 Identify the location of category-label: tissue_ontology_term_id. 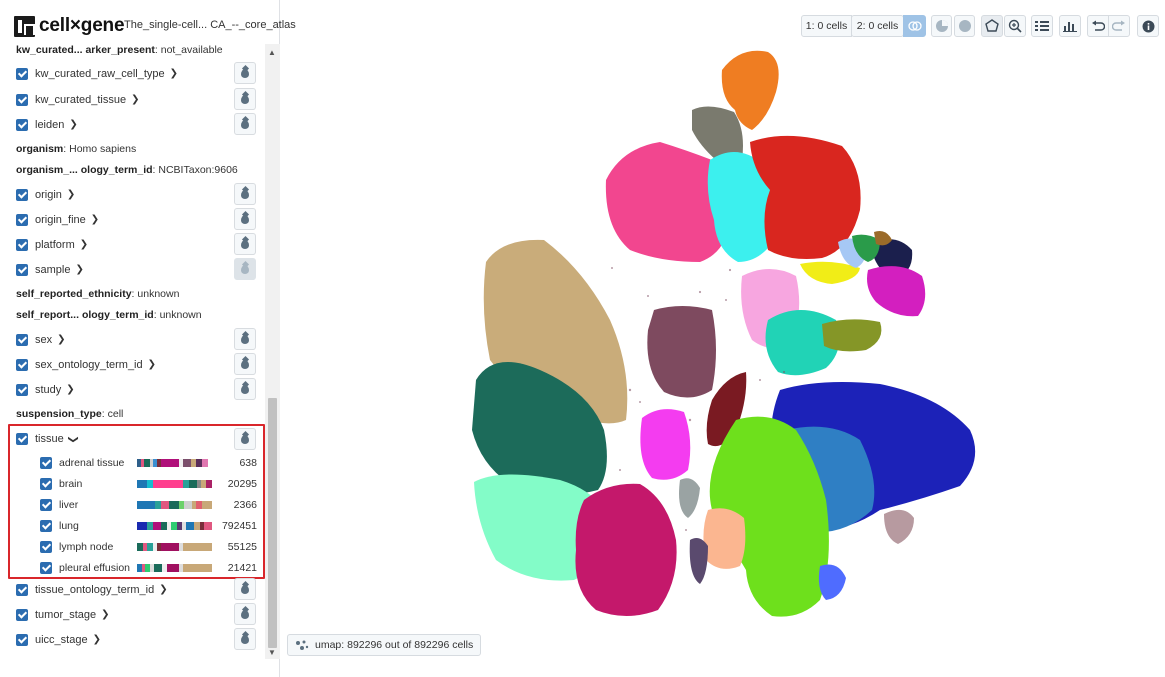
(95, 589).